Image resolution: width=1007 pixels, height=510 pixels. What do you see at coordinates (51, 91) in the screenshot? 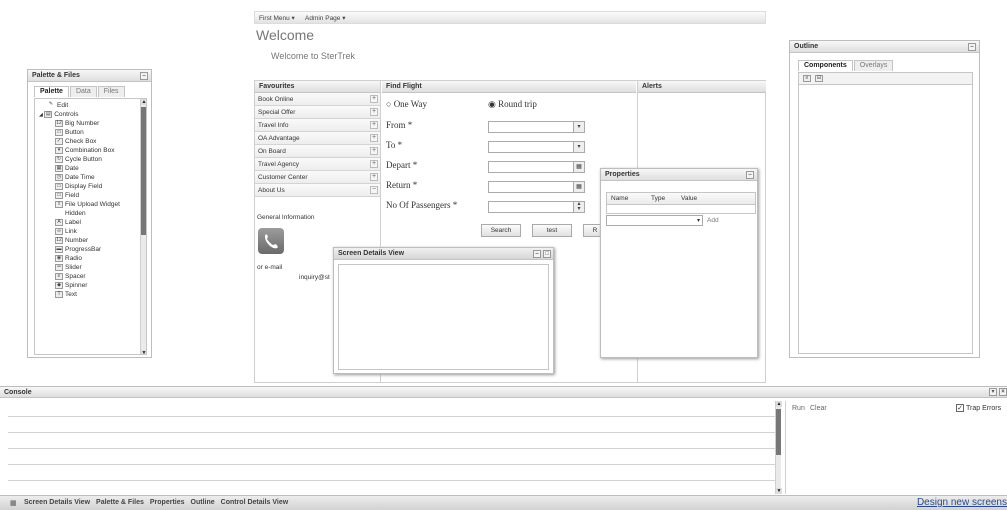
I see `tab-palette: Palette` at bounding box center [51, 91].